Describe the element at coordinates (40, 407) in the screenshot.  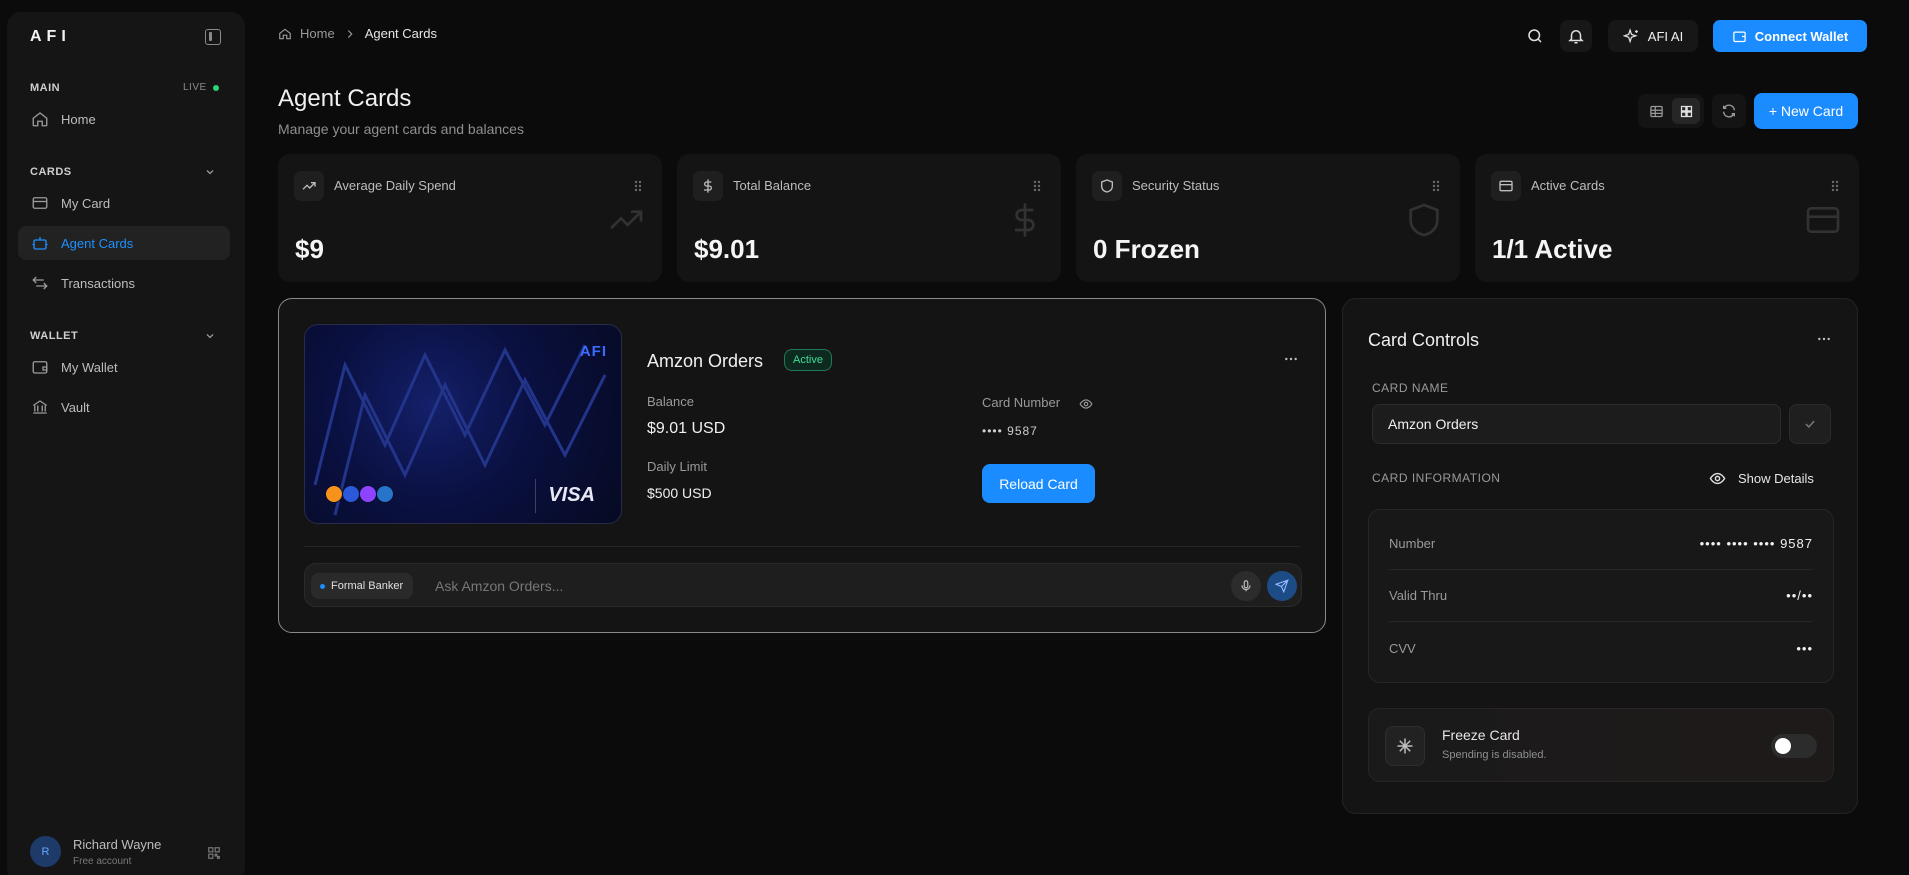
I see `bank-icon` at that location.